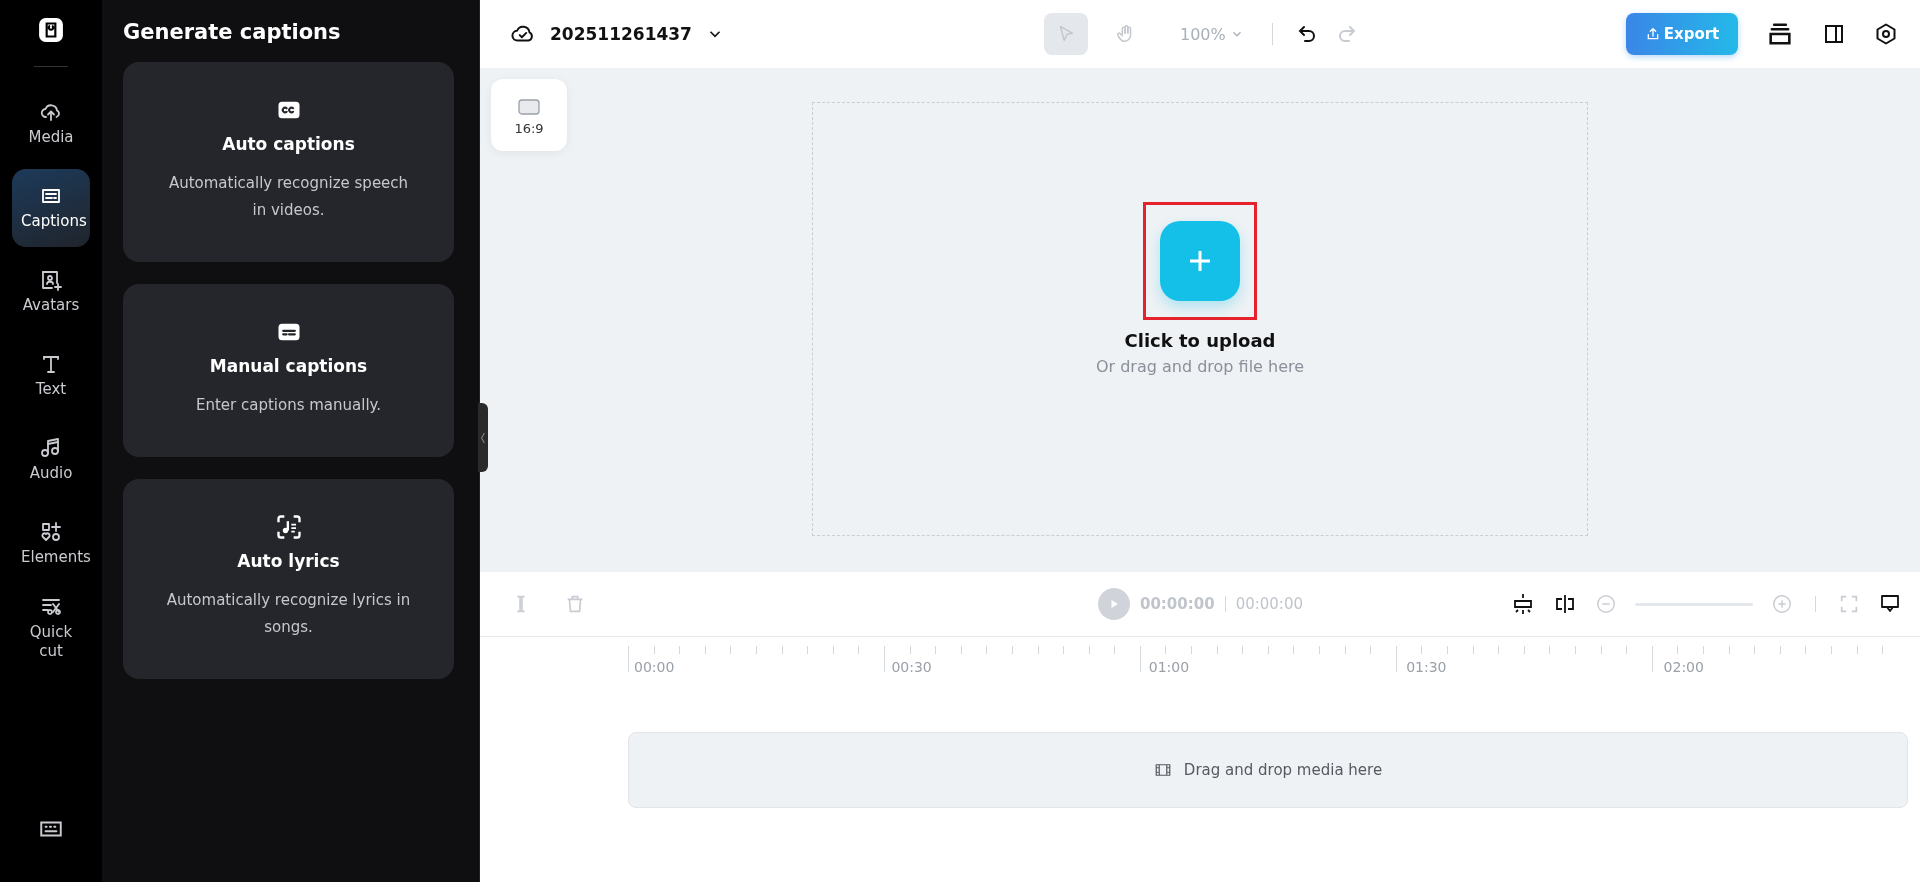 This screenshot has width=1920, height=882. I want to click on drop-hint: Drag and drop media here, so click(1283, 770).